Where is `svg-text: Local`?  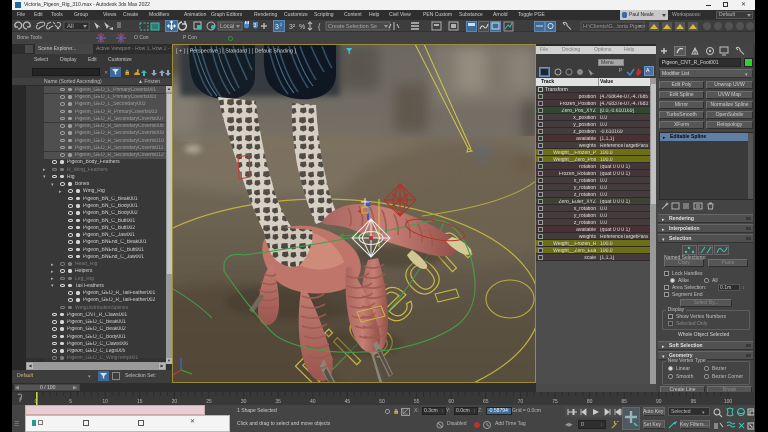
svg-text: Local is located at coordinates (227, 27).